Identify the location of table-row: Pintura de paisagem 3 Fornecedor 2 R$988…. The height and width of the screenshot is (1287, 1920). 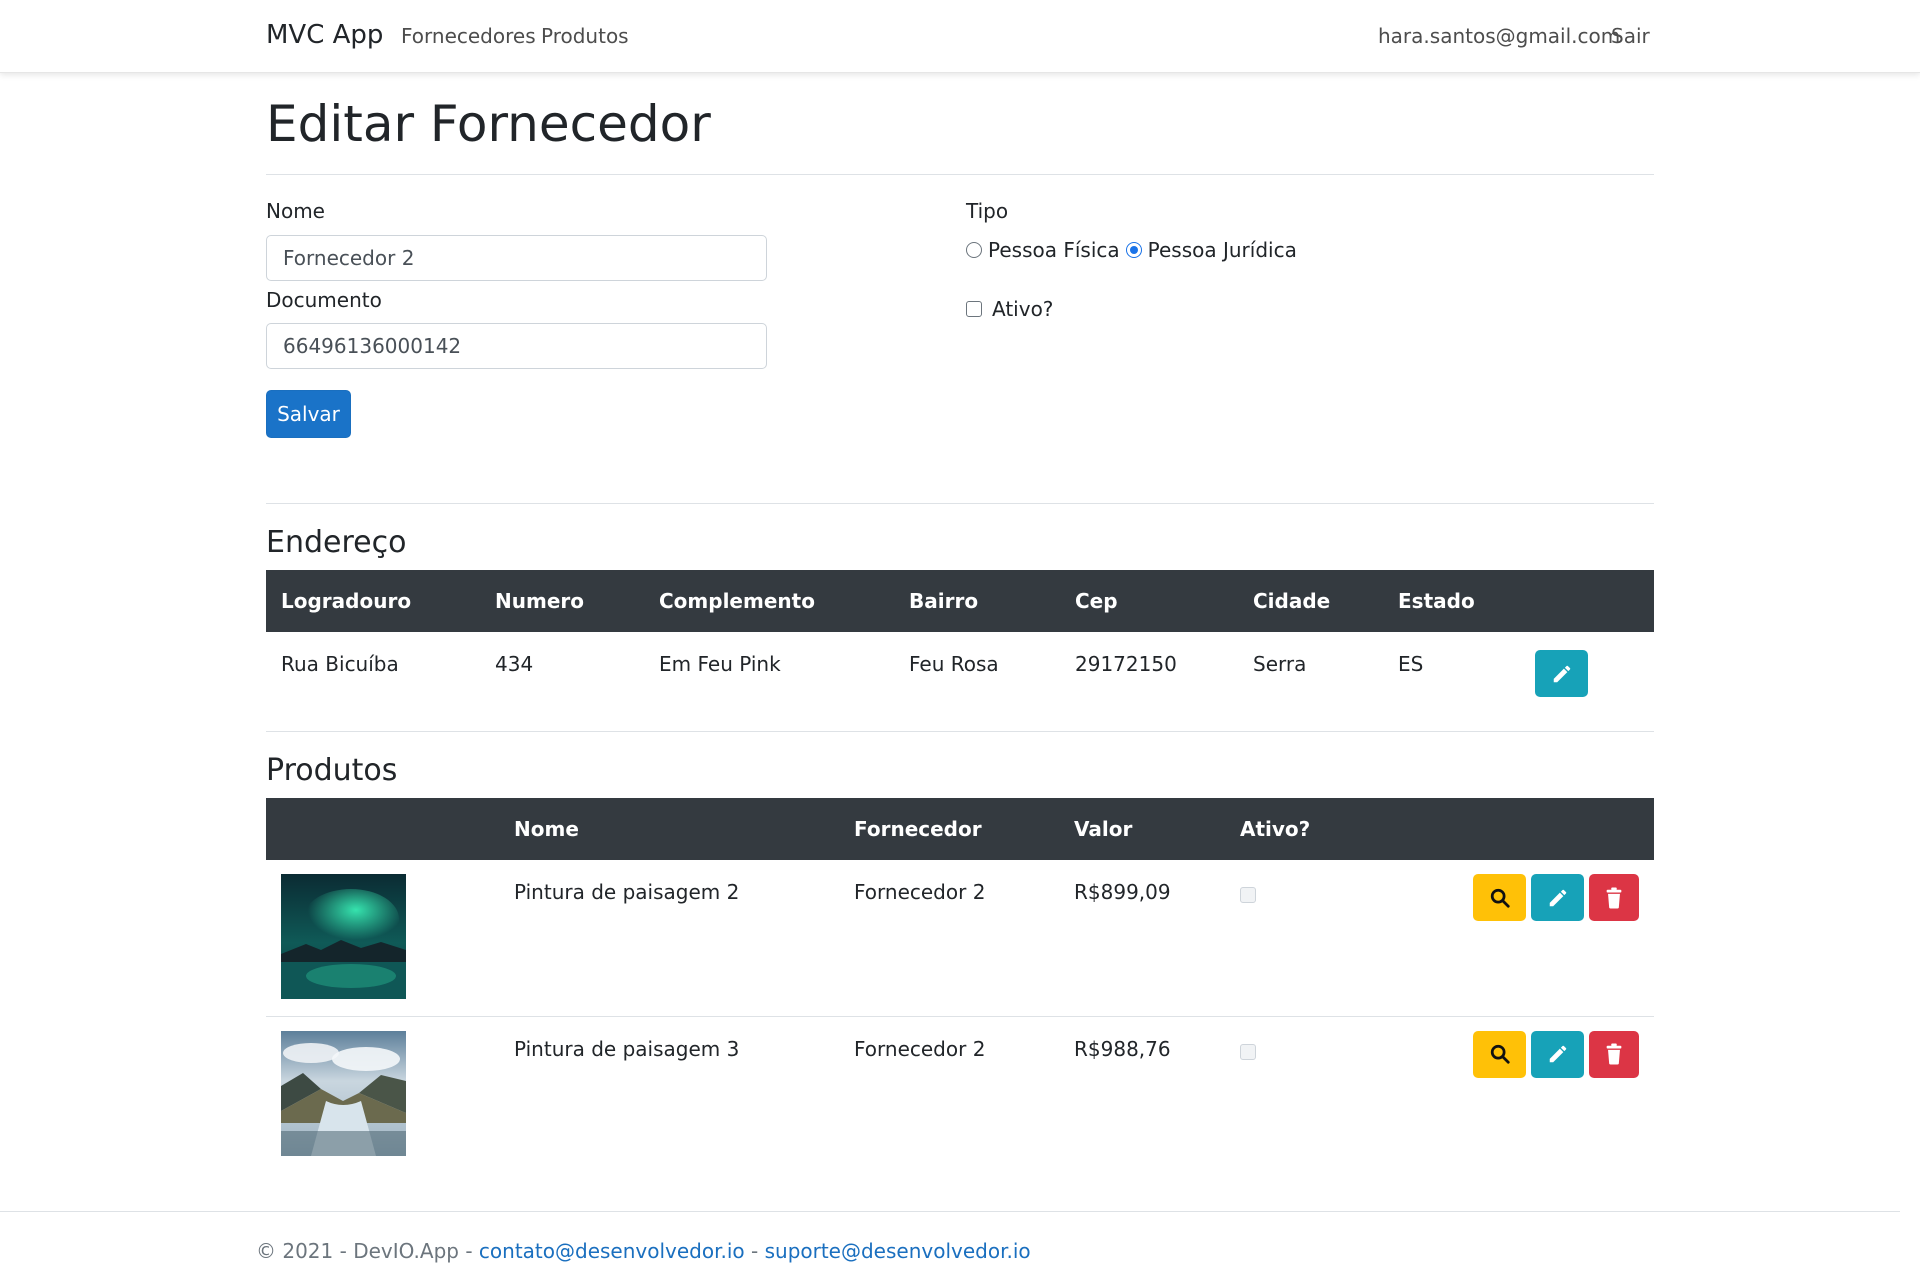
(960, 1094).